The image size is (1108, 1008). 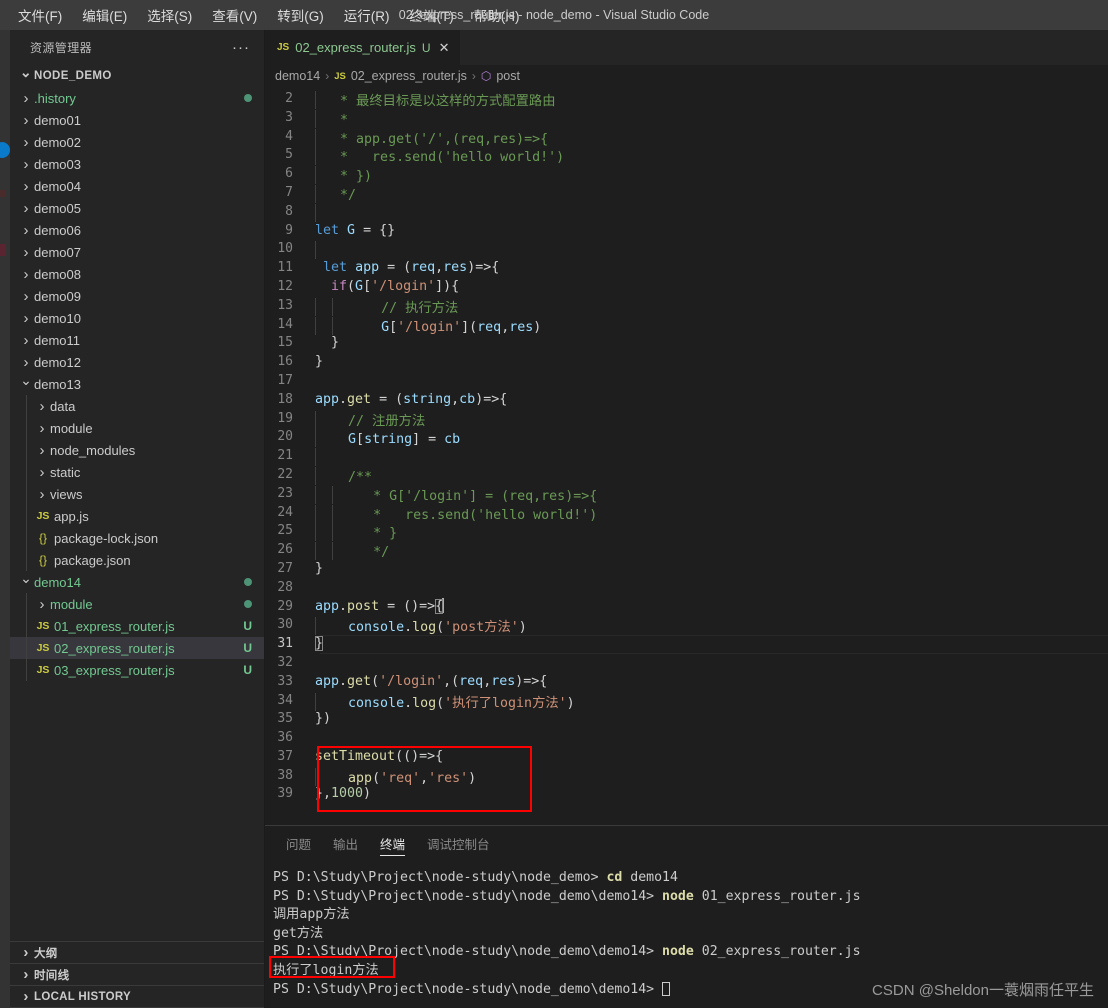 I want to click on tree-item-demo06: demo06, so click(x=137, y=230).